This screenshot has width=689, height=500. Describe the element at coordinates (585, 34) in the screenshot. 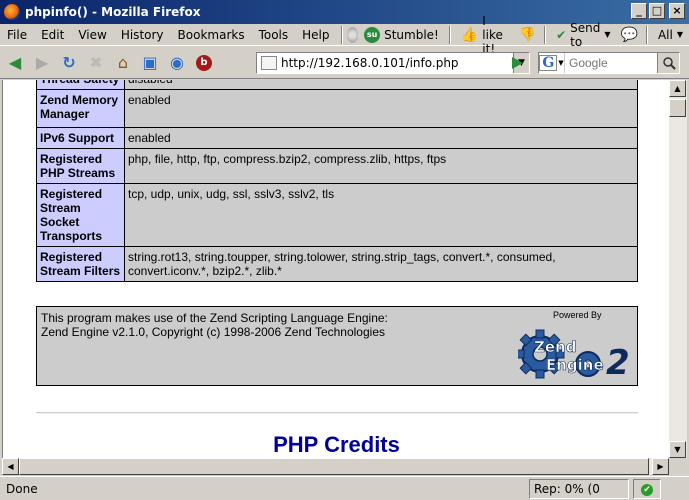

I see `sendto-label: Send to` at that location.